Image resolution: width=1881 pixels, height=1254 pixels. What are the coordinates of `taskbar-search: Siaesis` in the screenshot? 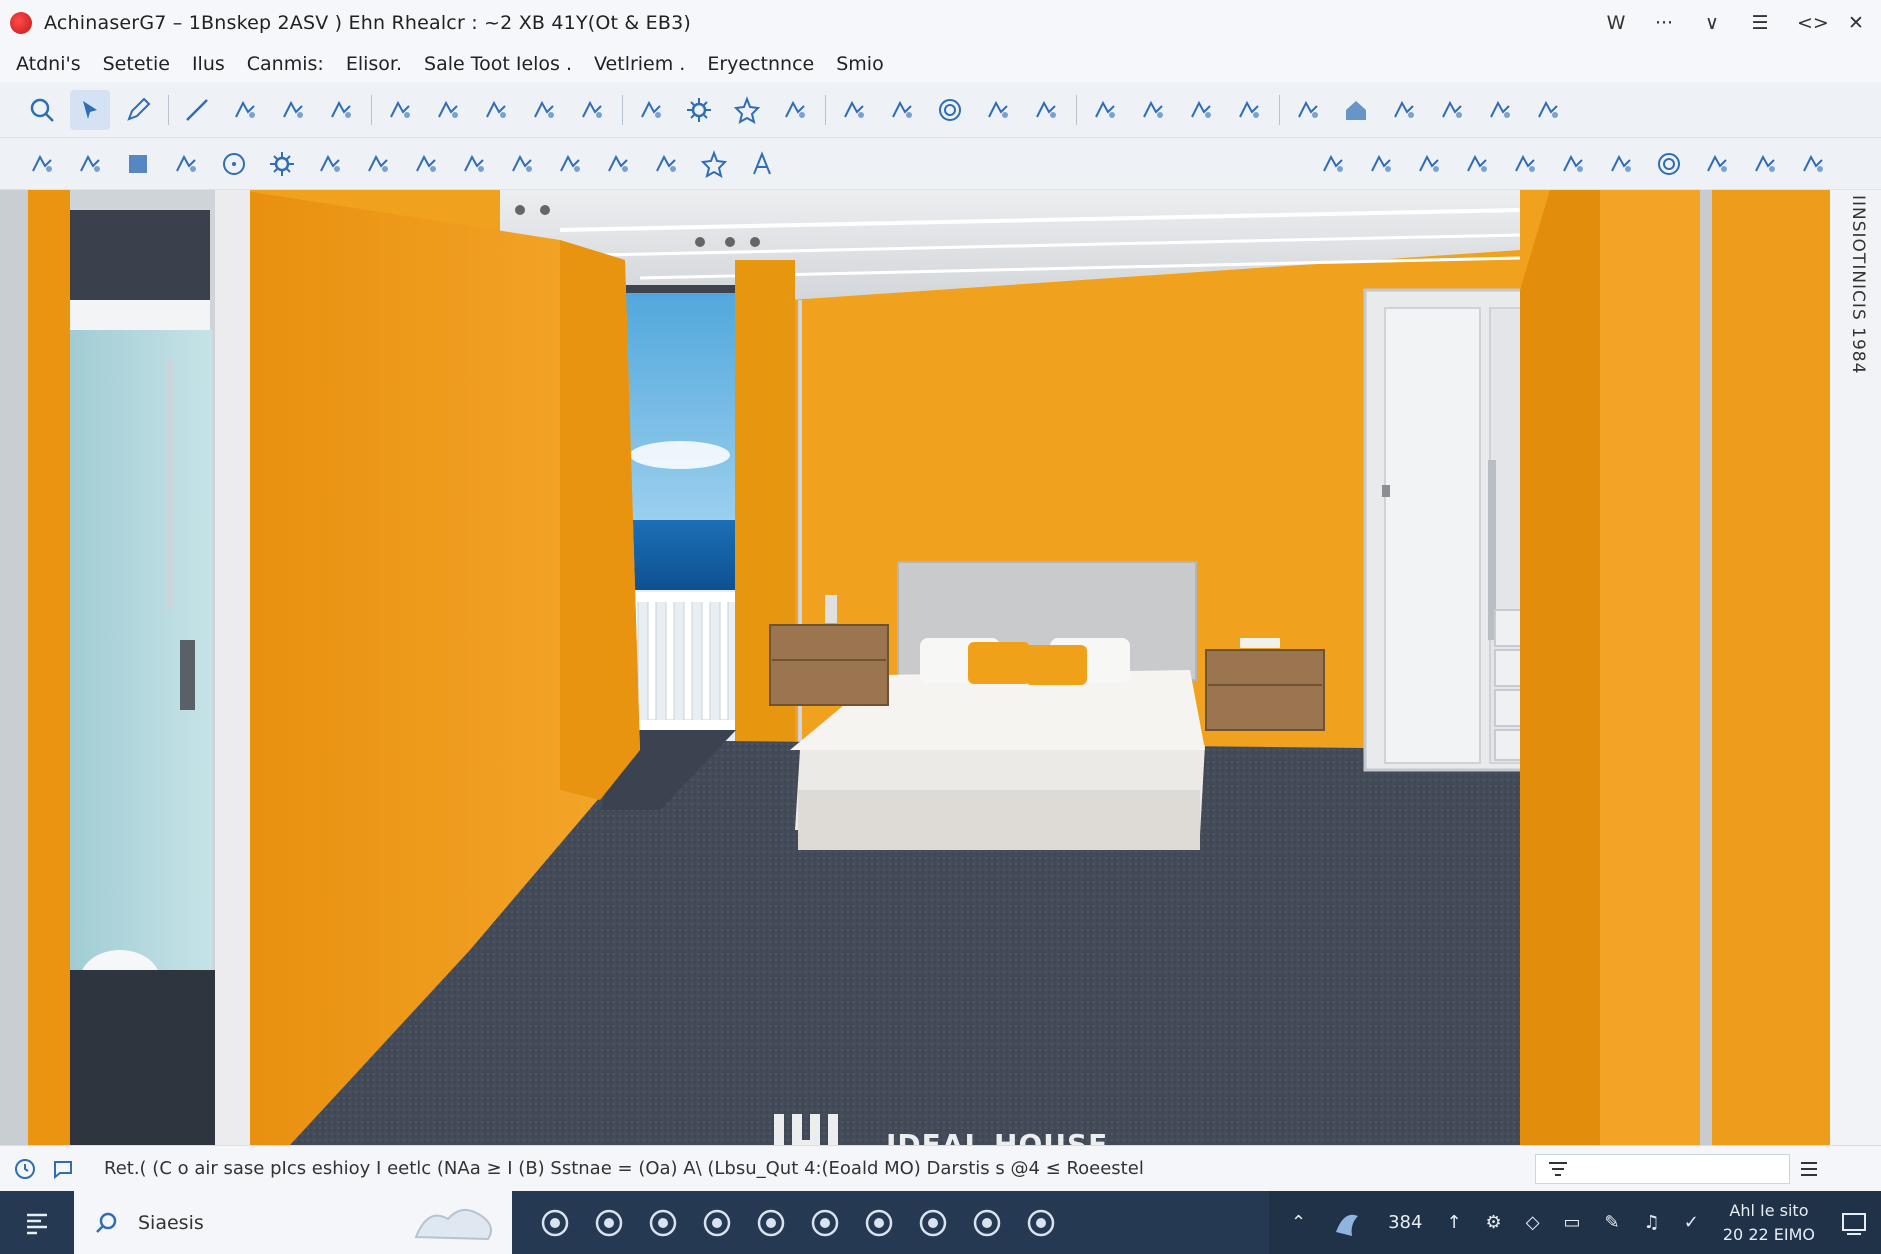 It's located at (293, 1222).